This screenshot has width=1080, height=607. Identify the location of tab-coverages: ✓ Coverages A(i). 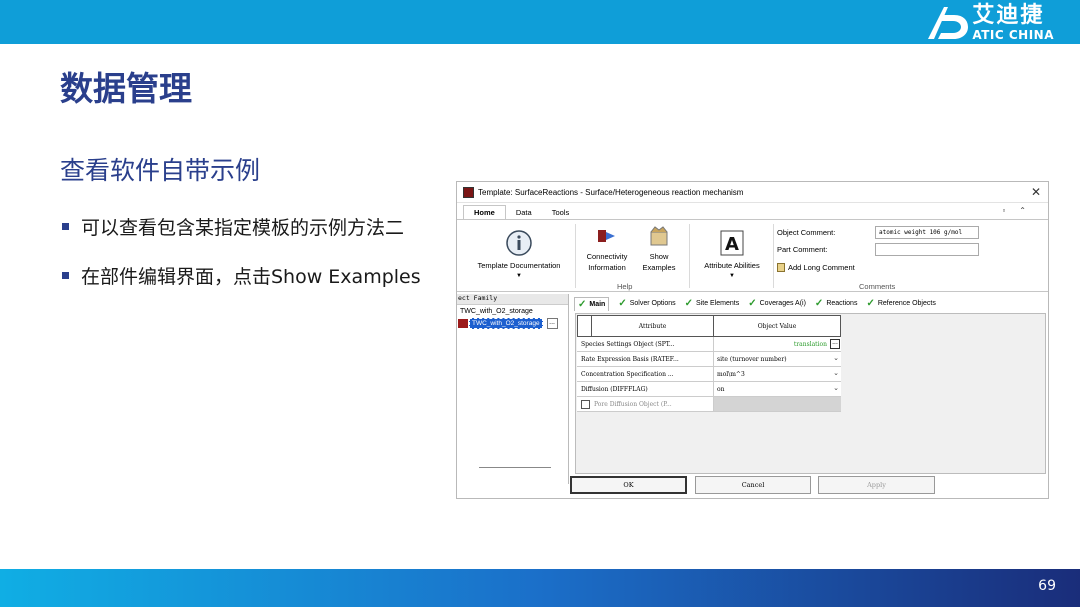
(777, 303).